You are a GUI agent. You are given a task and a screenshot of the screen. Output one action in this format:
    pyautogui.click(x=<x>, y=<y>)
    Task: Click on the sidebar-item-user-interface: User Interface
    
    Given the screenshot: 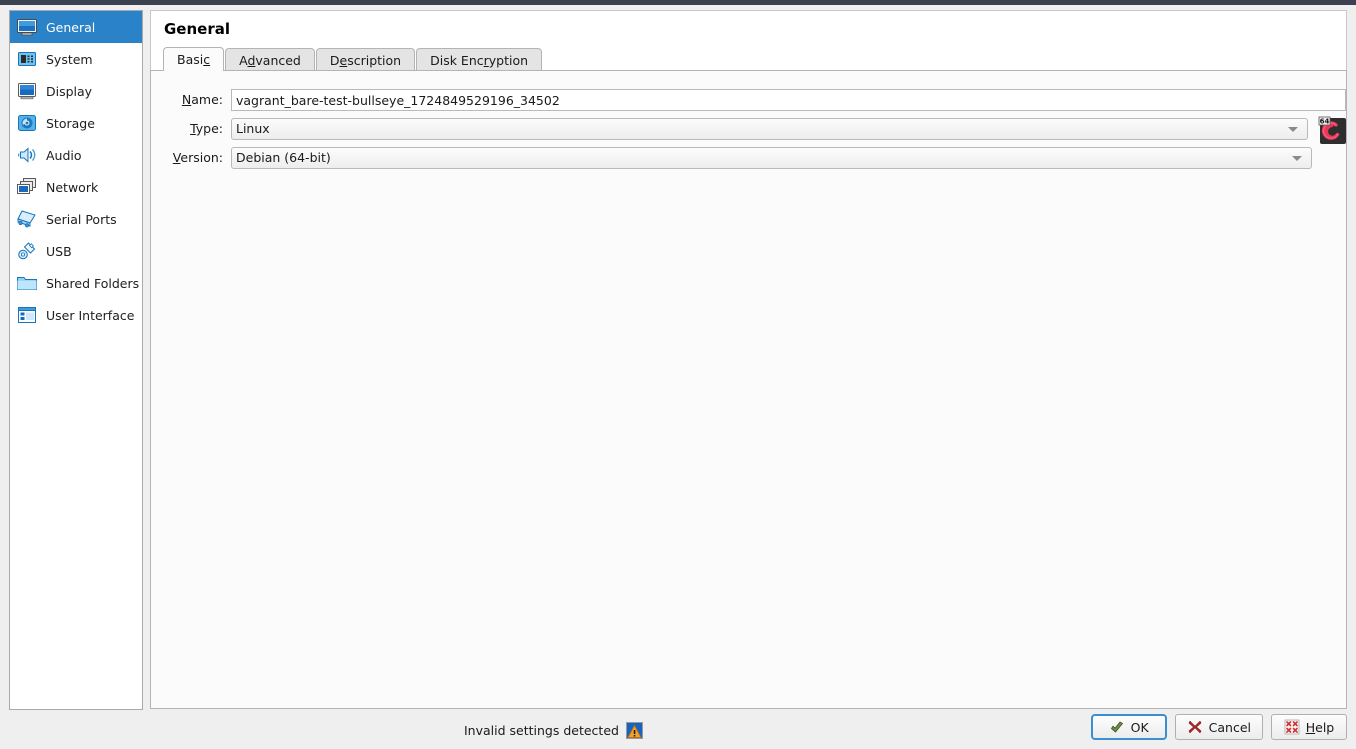 What is the action you would take?
    pyautogui.click(x=76, y=315)
    